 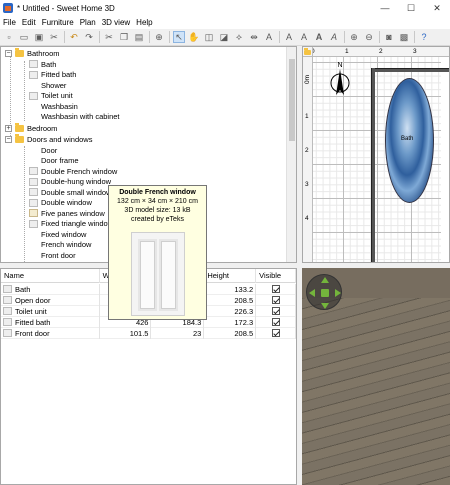 What do you see at coordinates (414, 37) in the screenshot?
I see `toolbar-separator` at bounding box center [414, 37].